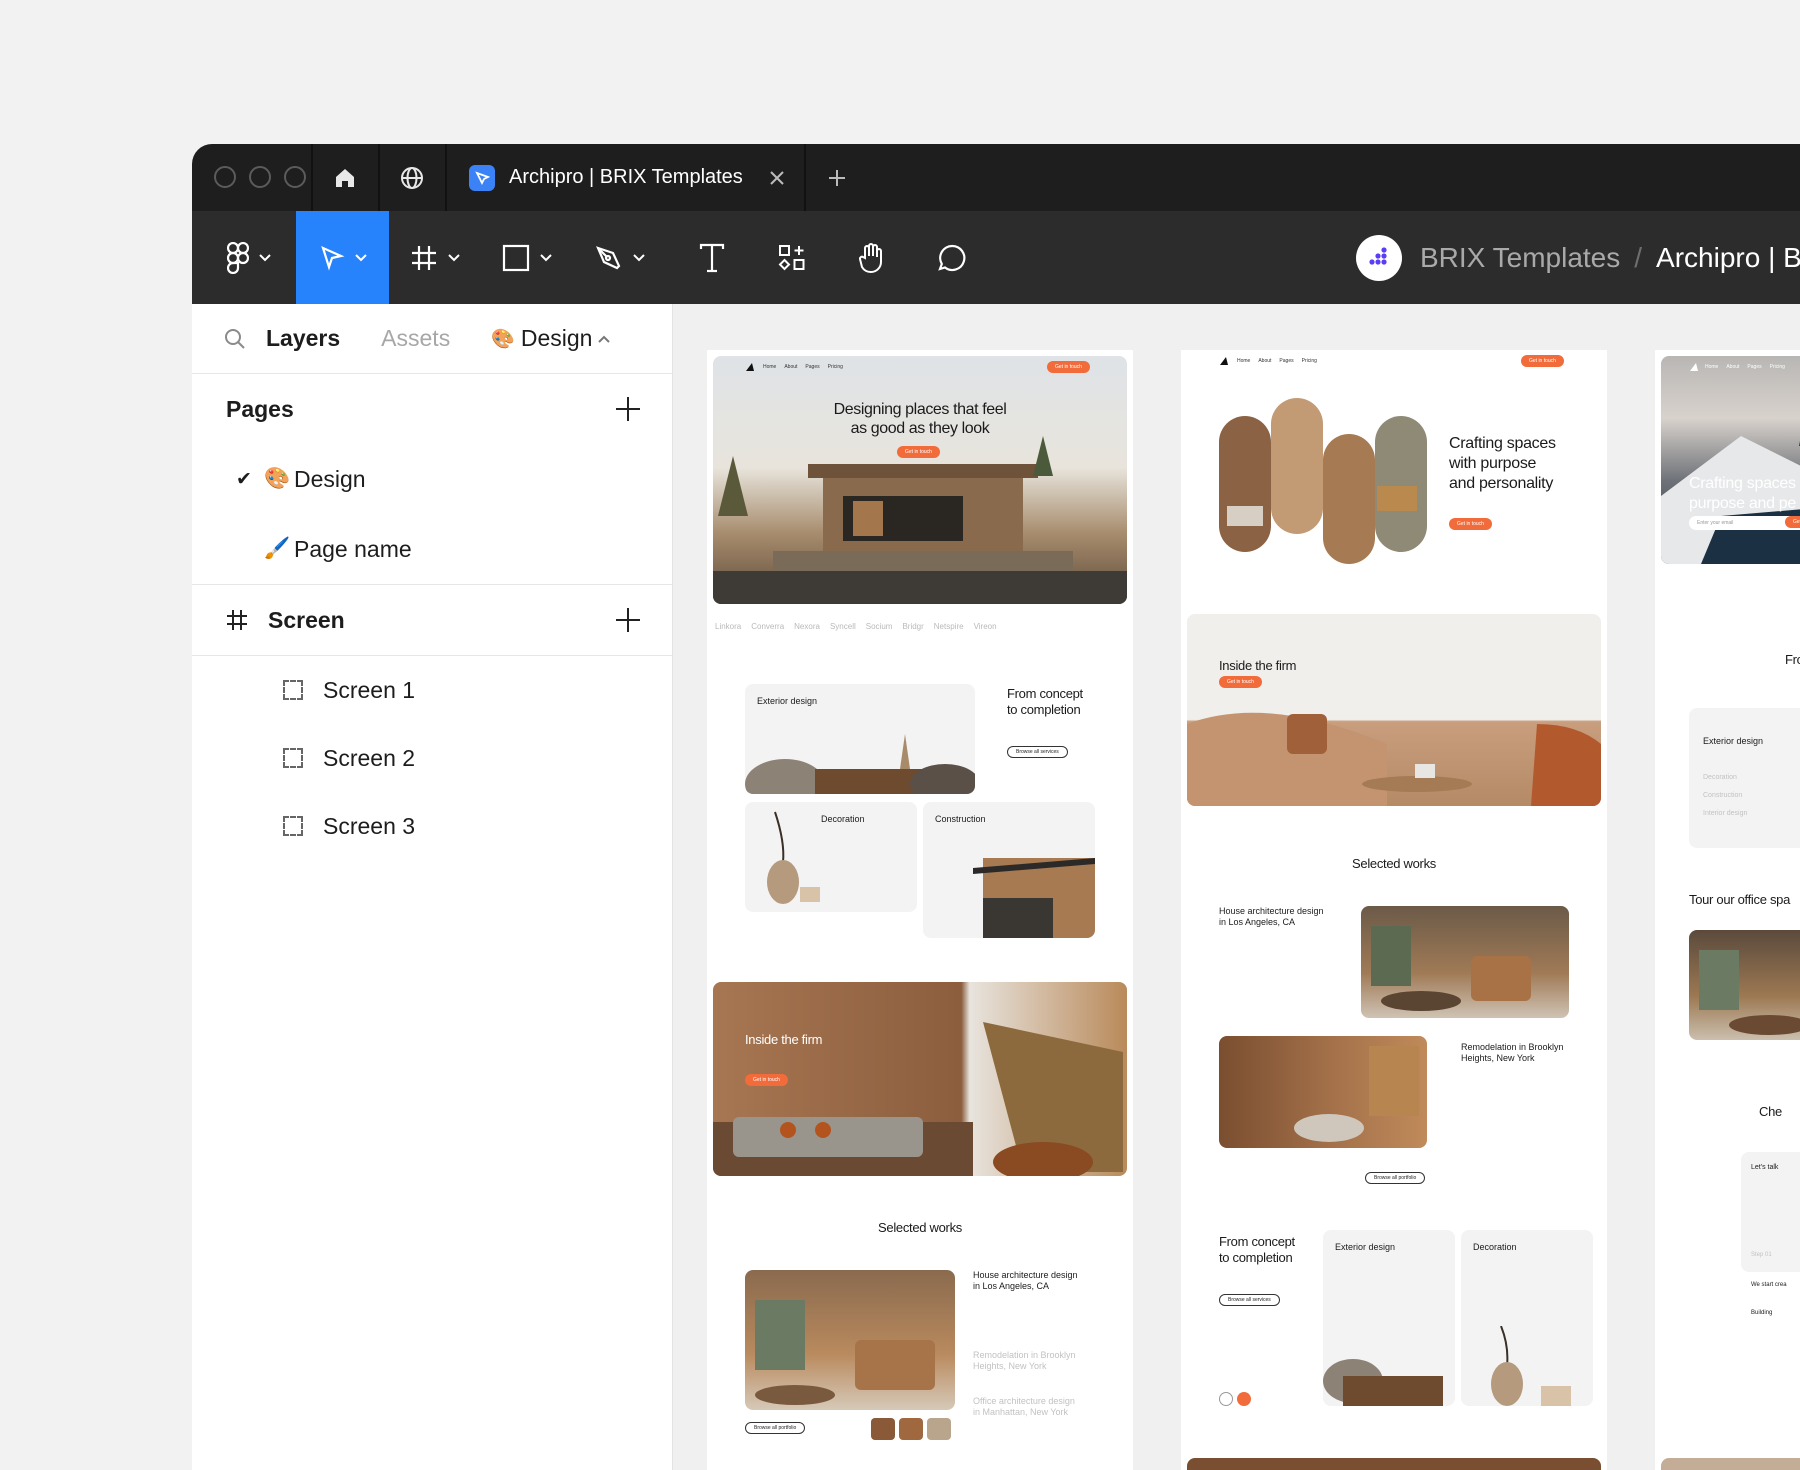 The height and width of the screenshot is (1470, 1800). What do you see at coordinates (432, 826) in the screenshot?
I see `layer-item: Screen 3` at bounding box center [432, 826].